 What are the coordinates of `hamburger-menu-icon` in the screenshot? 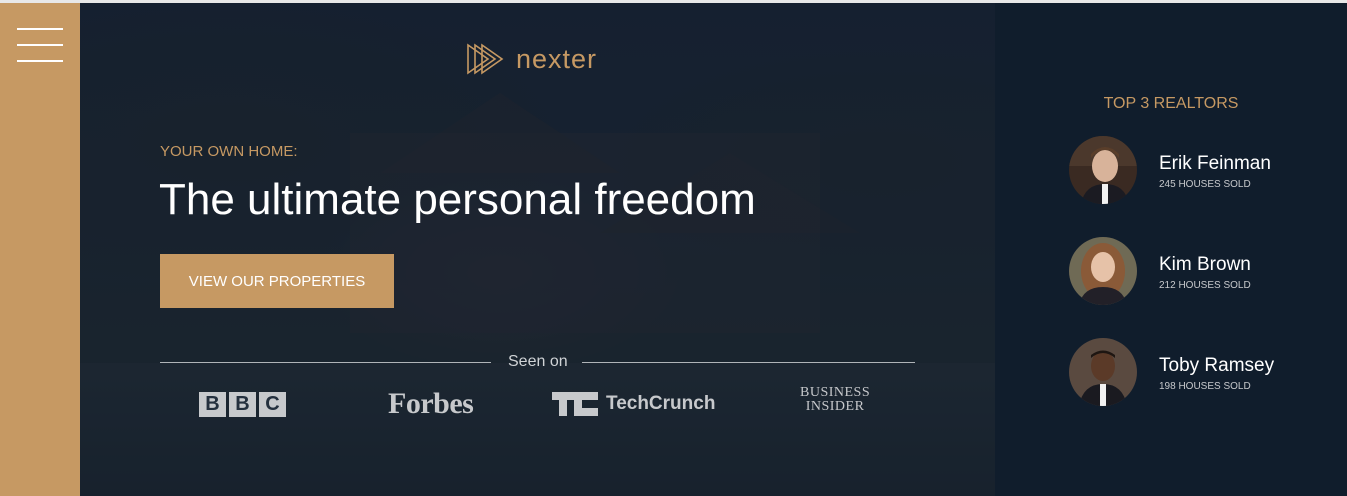 It's located at (40, 46).